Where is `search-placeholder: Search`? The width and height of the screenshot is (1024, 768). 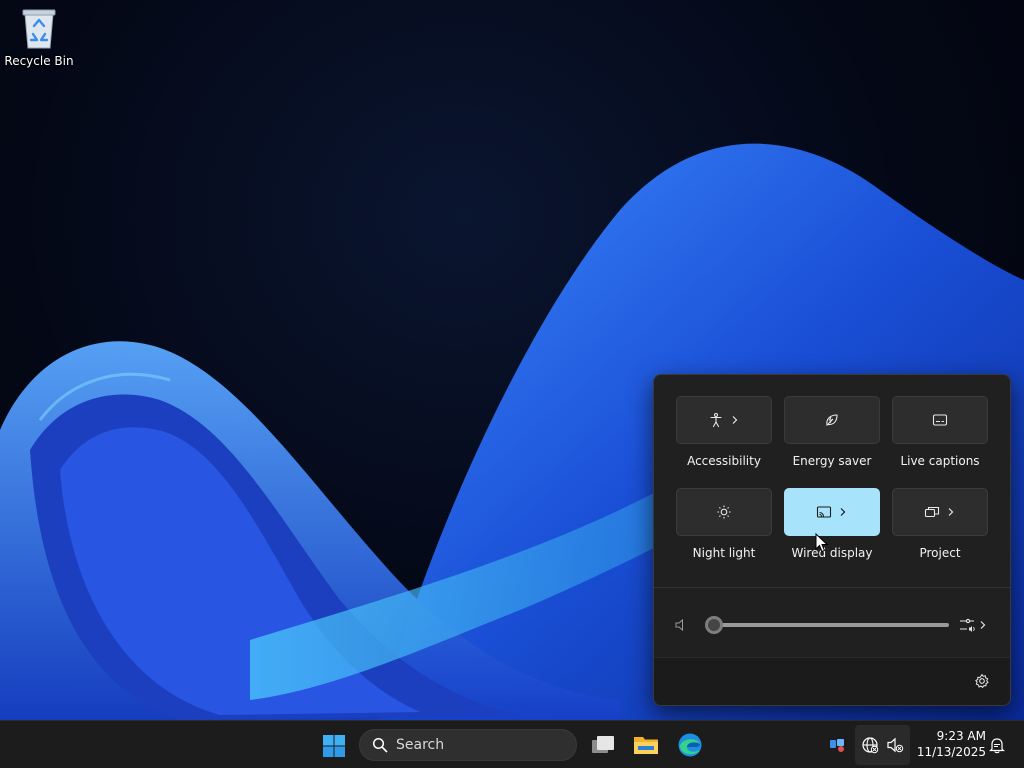 search-placeholder: Search is located at coordinates (420, 745).